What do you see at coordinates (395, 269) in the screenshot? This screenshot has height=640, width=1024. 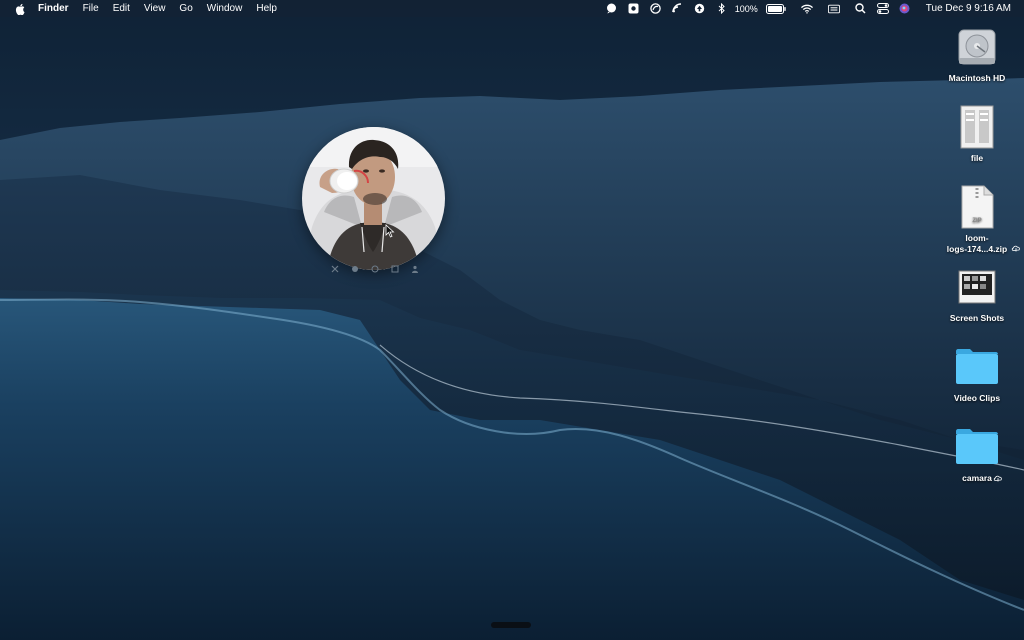 I see `resize-icon` at bounding box center [395, 269].